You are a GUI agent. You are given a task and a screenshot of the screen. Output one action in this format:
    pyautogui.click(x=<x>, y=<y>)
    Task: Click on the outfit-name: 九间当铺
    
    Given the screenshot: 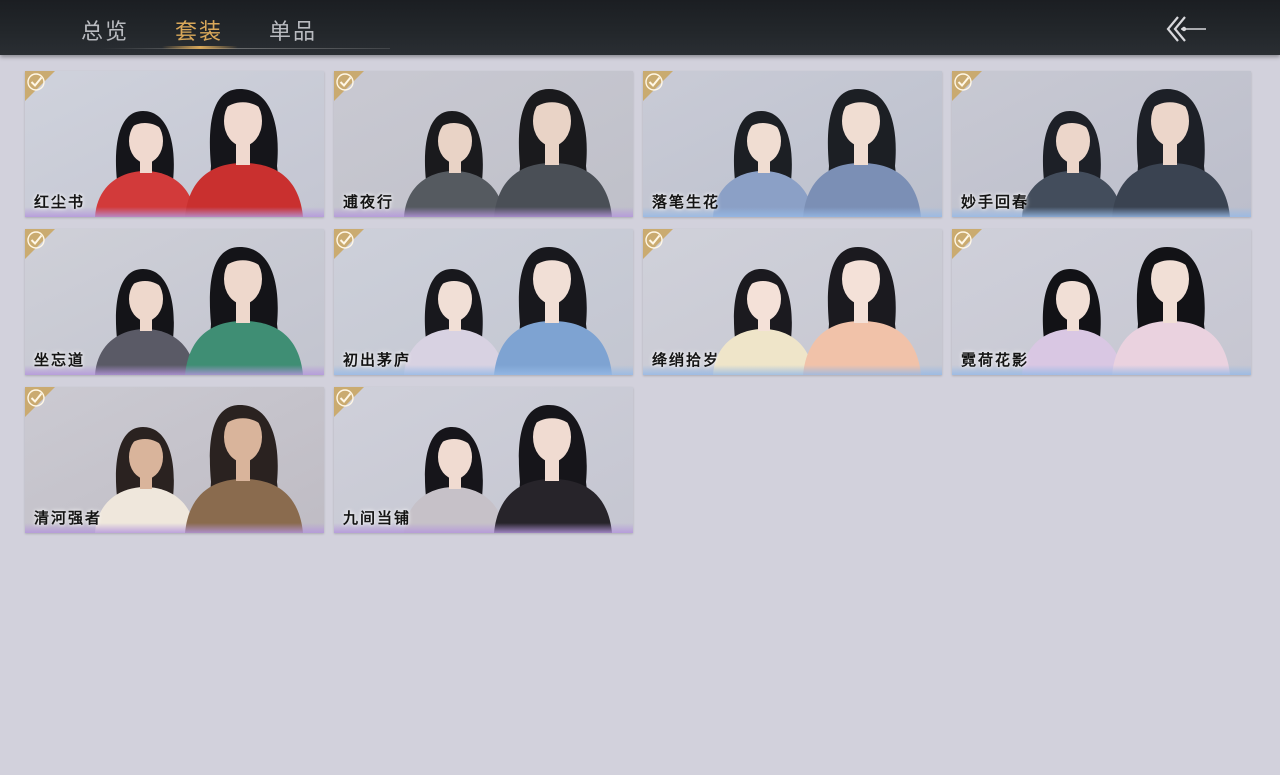 What is the action you would take?
    pyautogui.click(x=377, y=518)
    